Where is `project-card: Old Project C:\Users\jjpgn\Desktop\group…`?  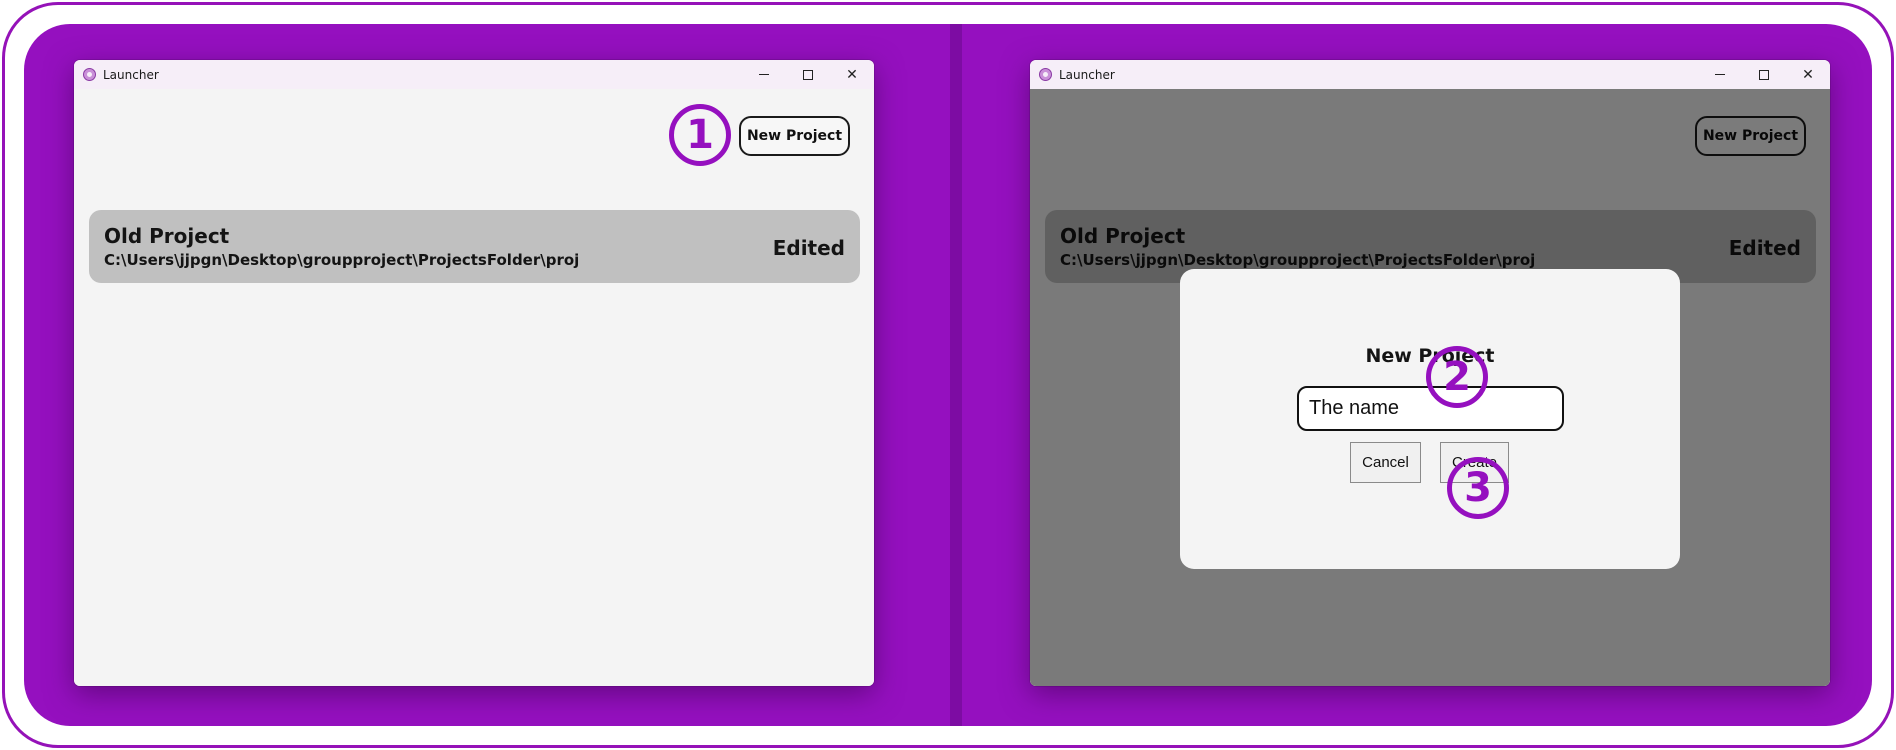 project-card: Old Project C:\Users\jjpgn\Desktop\group… is located at coordinates (474, 246).